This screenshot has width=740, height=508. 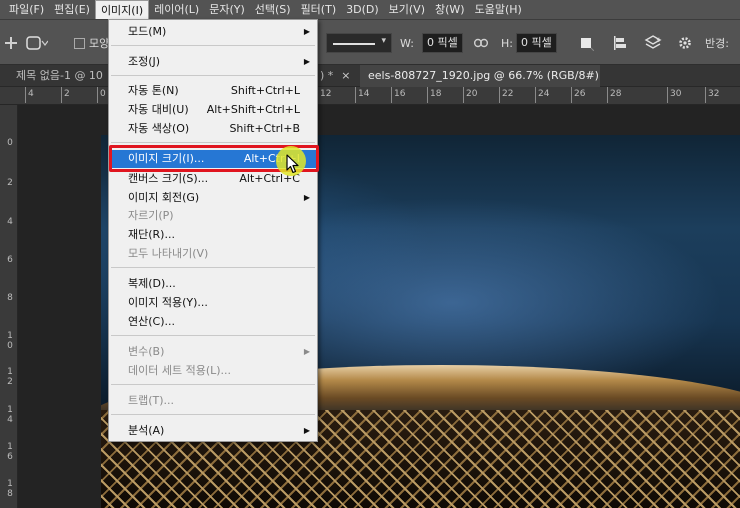 I want to click on menu-item-analysis: 분석(A) ▶, so click(x=213, y=431).